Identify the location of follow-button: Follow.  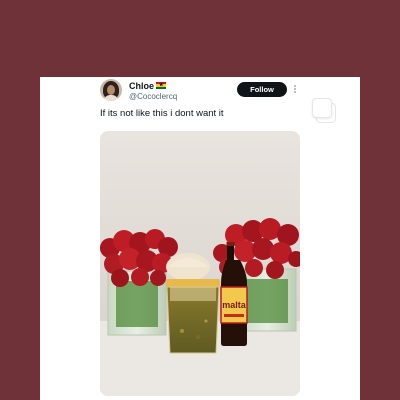
(262, 89).